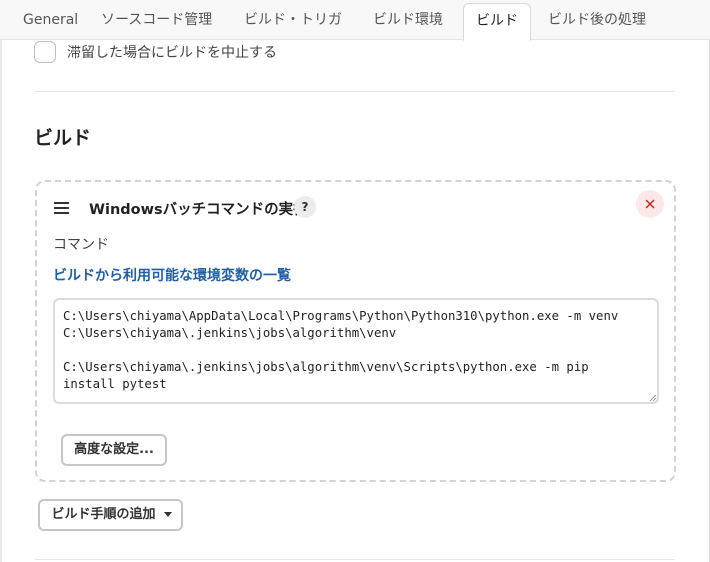 This screenshot has width=710, height=562. Describe the element at coordinates (45, 52) in the screenshot. I see `abort-if-stuck-checkbox` at that location.